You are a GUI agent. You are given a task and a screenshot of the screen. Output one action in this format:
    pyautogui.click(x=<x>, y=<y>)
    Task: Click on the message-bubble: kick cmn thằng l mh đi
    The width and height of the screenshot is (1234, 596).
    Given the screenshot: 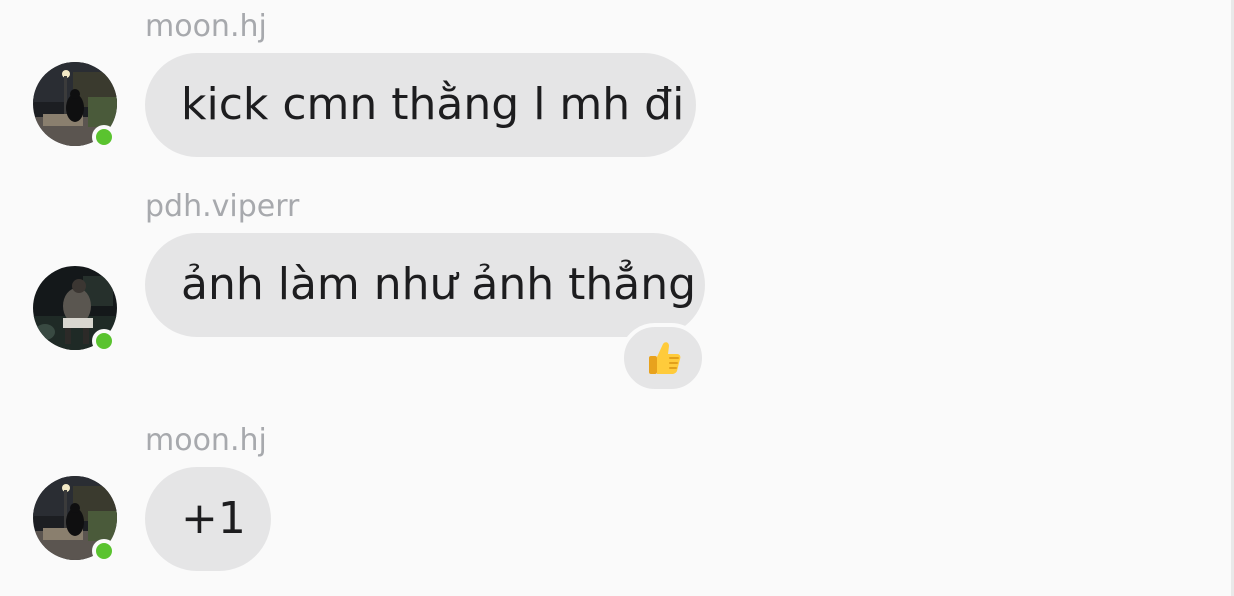 What is the action you would take?
    pyautogui.click(x=420, y=105)
    